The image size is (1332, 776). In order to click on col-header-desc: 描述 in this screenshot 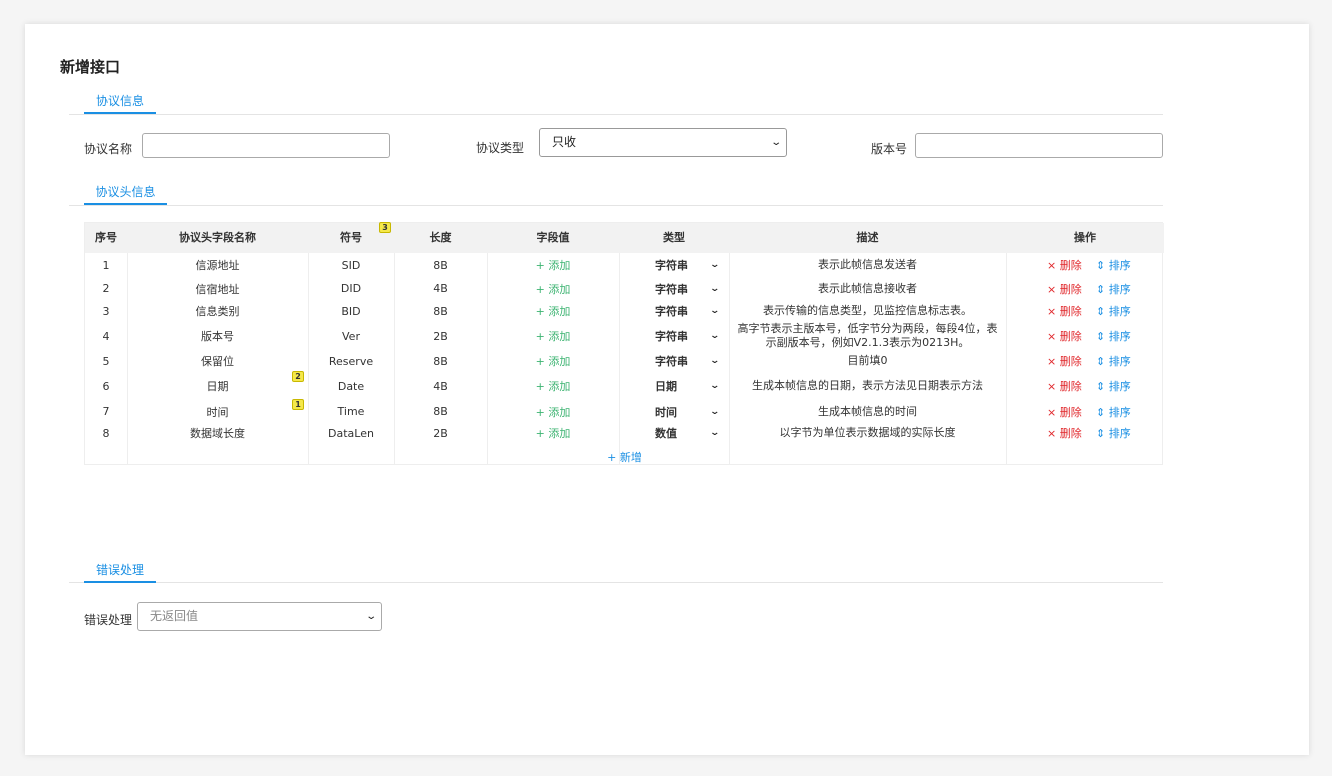, I will do `click(867, 237)`.